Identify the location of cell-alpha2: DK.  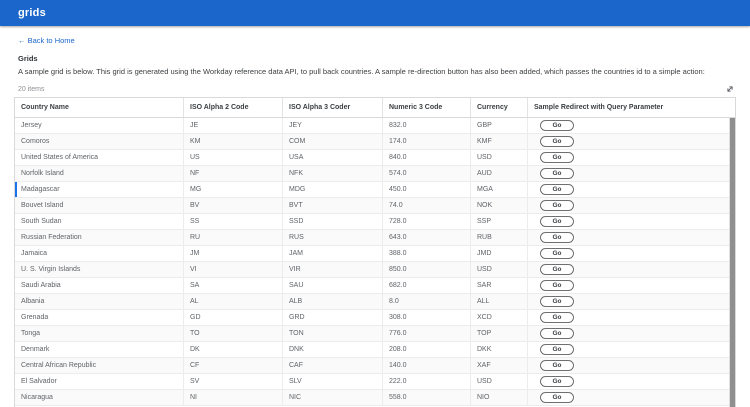
(233, 349).